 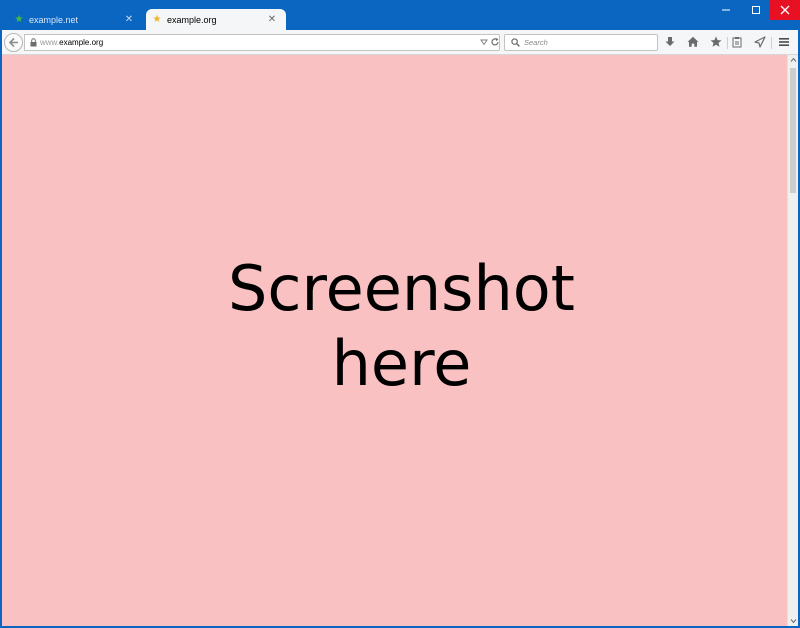 I want to click on reload-icon, so click(x=495, y=42).